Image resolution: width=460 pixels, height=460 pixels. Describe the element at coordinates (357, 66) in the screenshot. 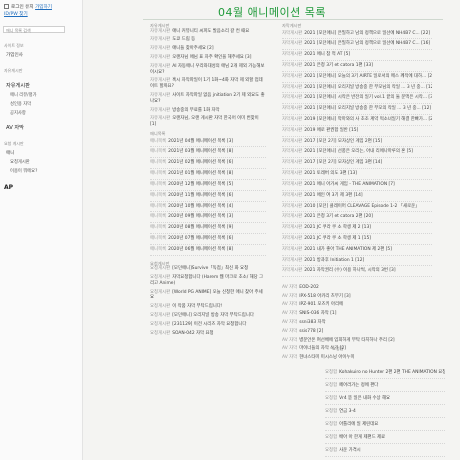

I see `subtitle-post-row: 자막게시판 2021 은청 3기 et catora 1편 [33]` at that location.